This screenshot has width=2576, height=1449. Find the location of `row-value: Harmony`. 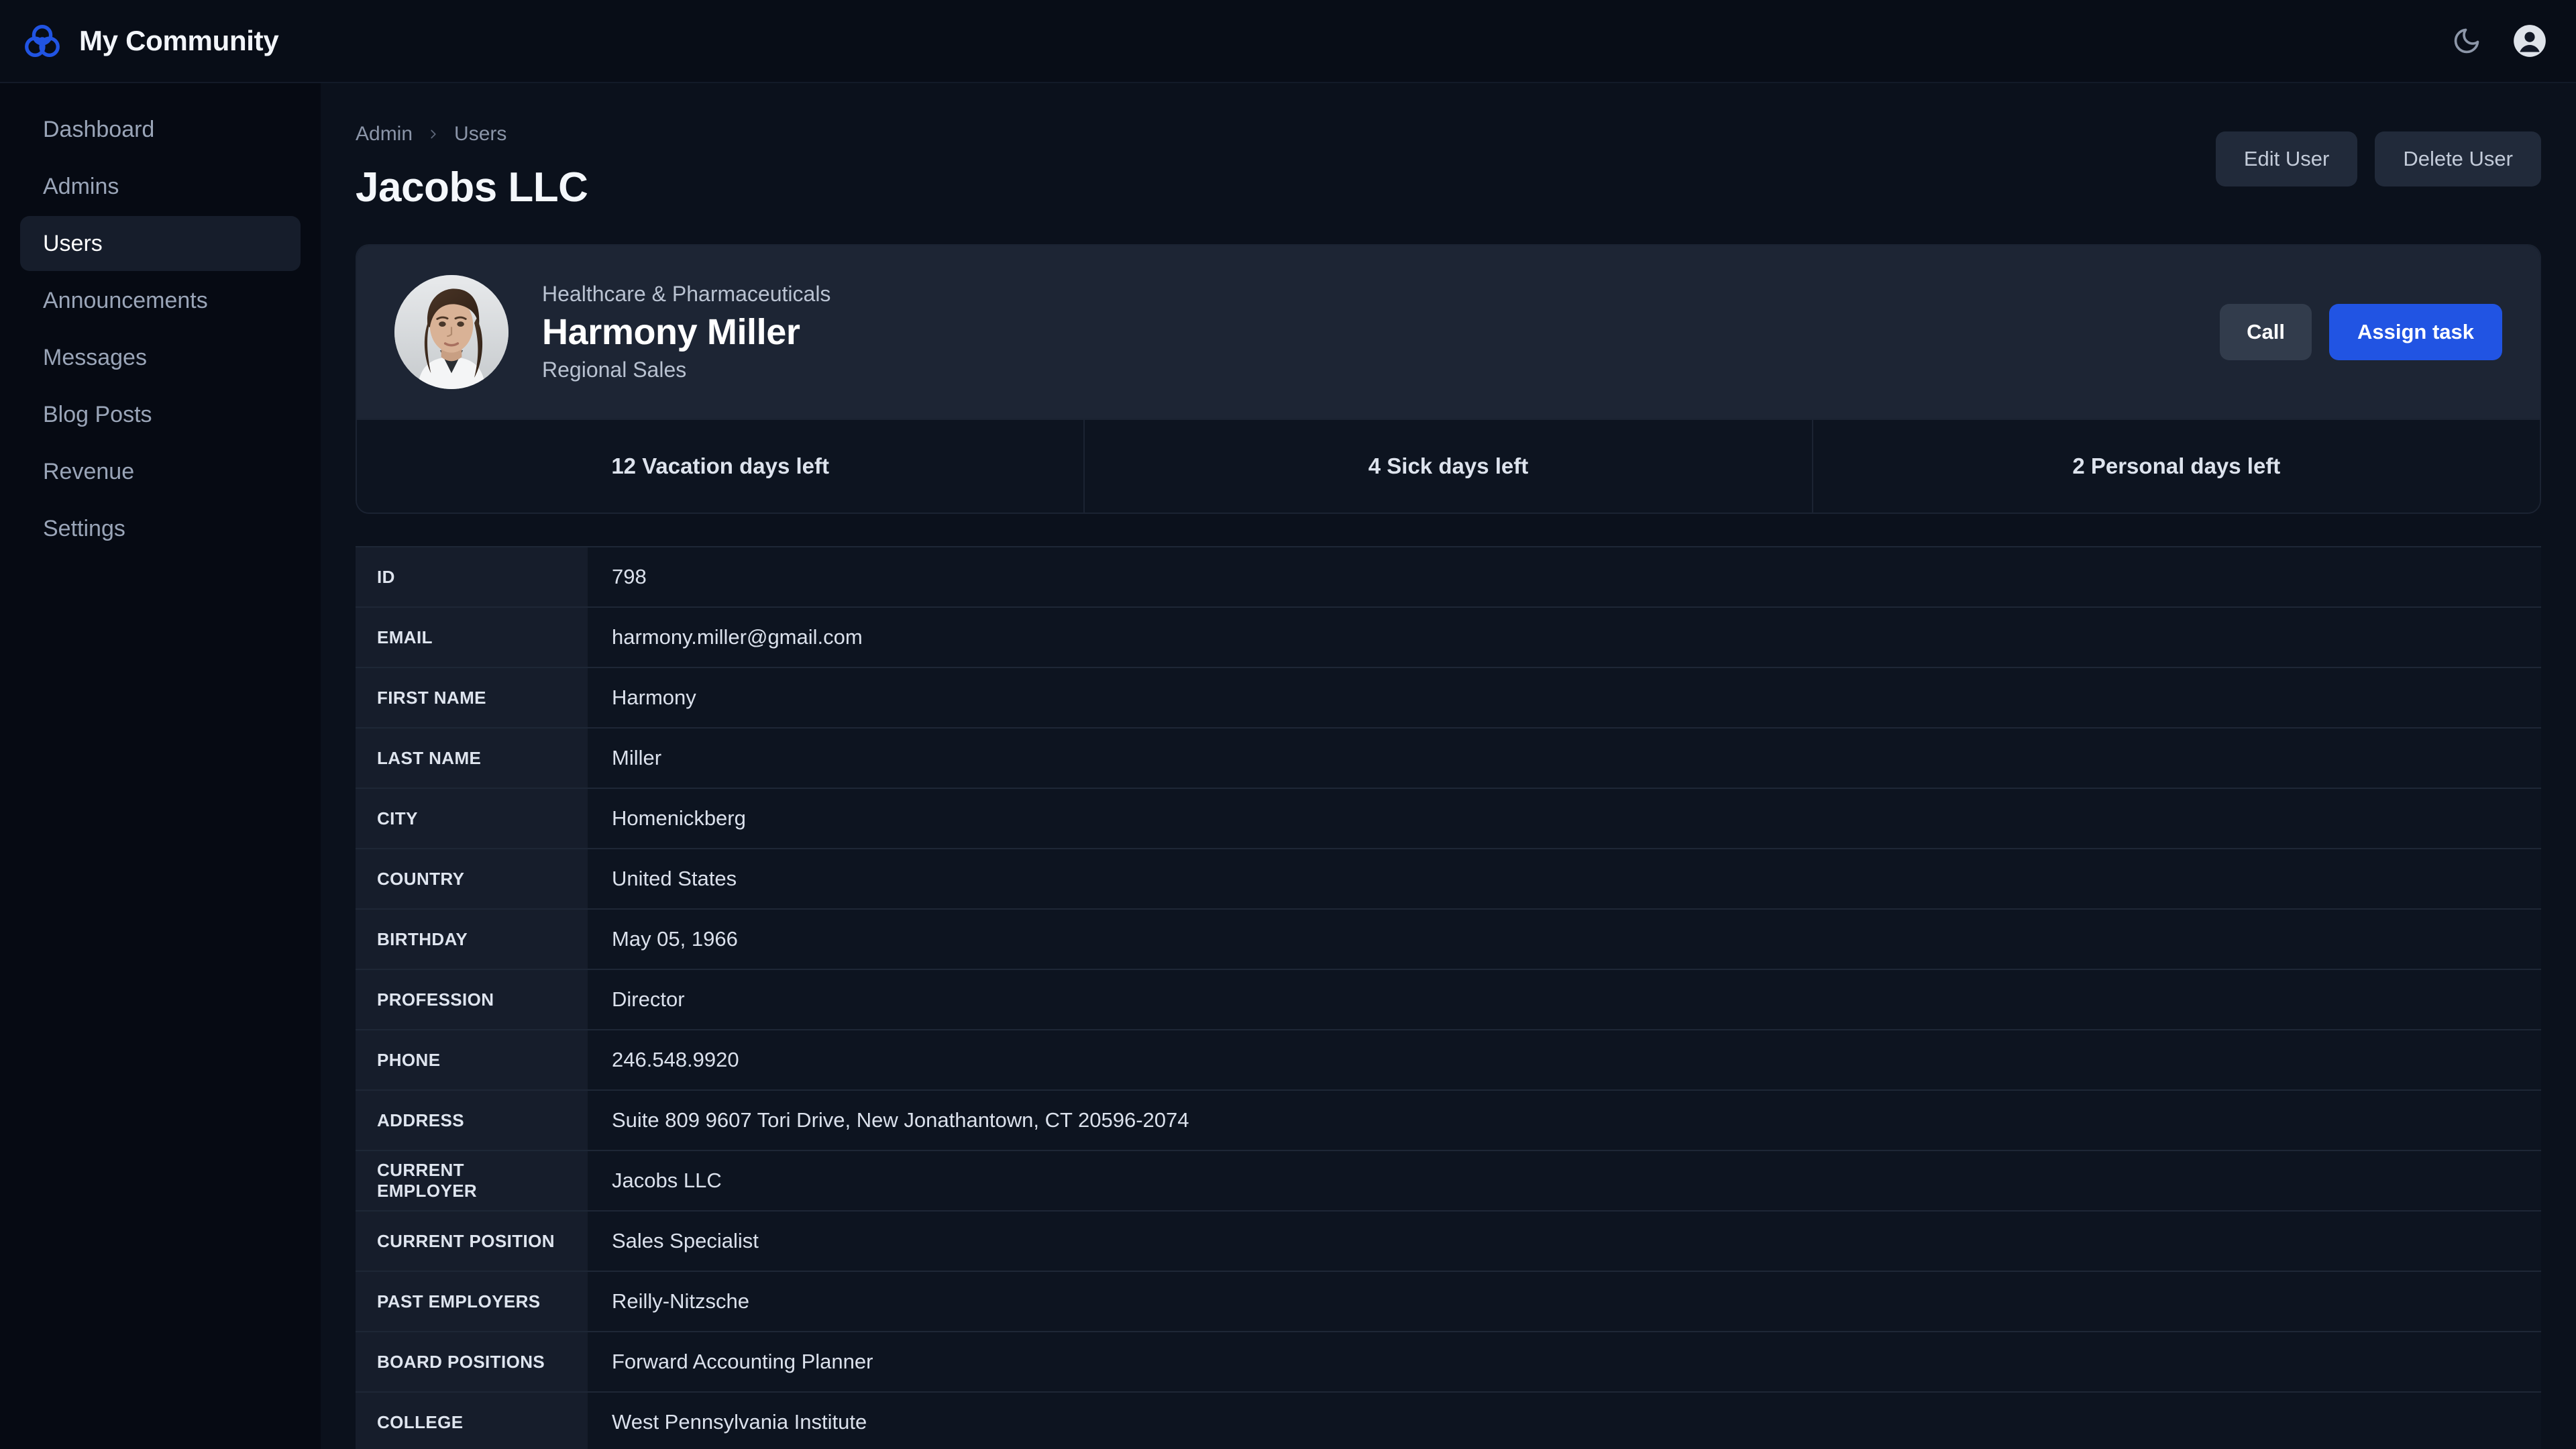

row-value: Harmony is located at coordinates (1564, 698).